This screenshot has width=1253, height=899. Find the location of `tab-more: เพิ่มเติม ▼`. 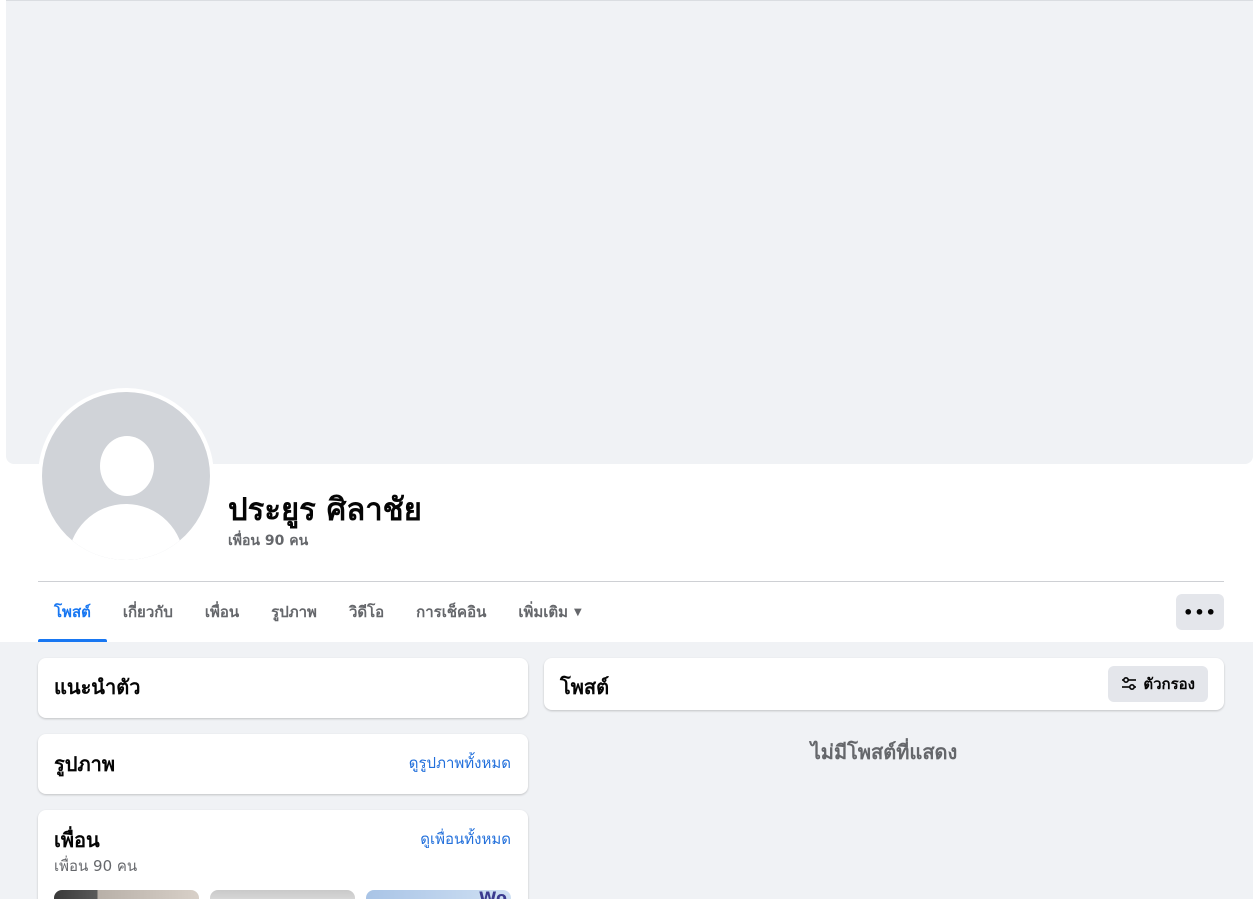

tab-more: เพิ่มเติม ▼ is located at coordinates (549, 612).